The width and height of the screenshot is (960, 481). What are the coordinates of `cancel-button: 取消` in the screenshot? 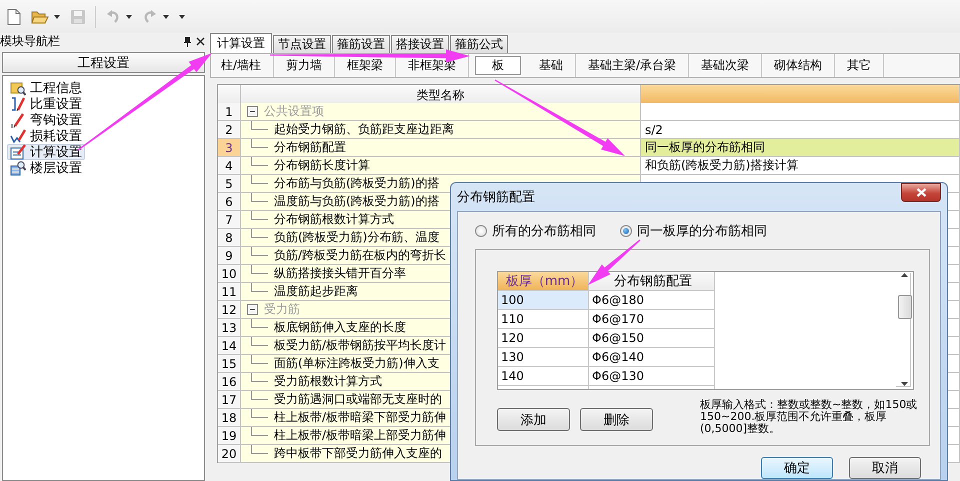 It's located at (885, 468).